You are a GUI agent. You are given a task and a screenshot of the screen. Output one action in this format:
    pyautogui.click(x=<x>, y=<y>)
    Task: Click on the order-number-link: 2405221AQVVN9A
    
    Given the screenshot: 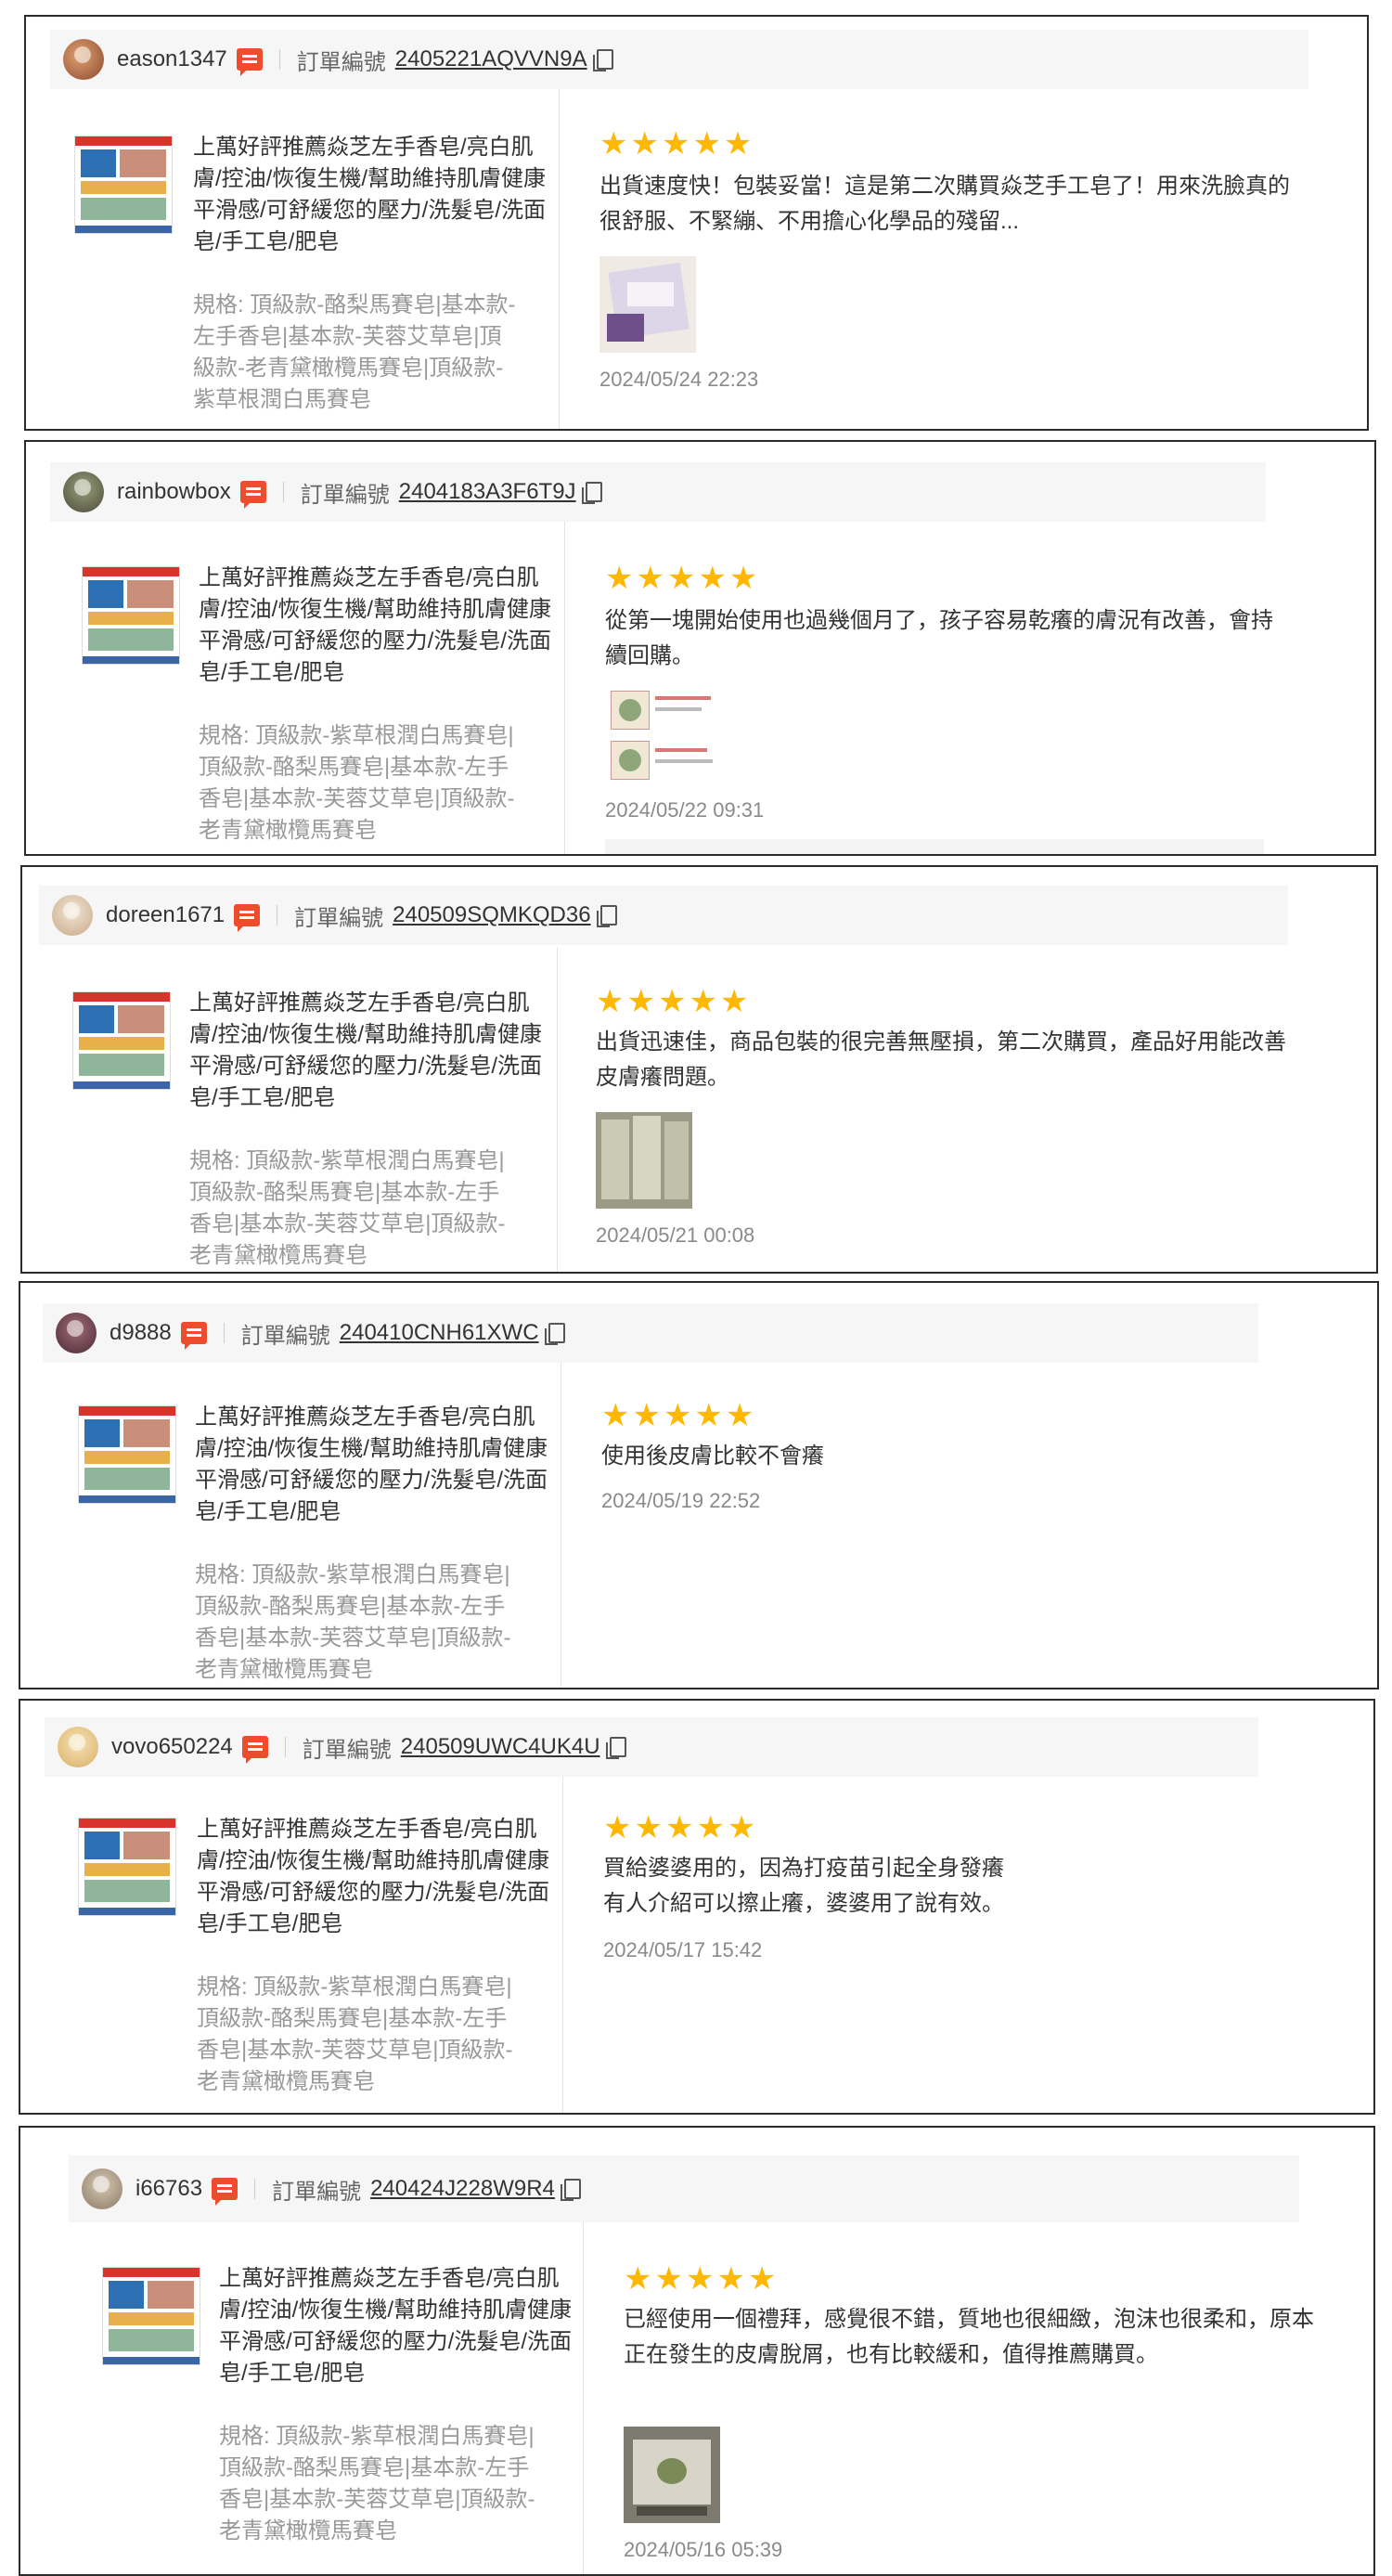 What is the action you would take?
    pyautogui.click(x=491, y=59)
    